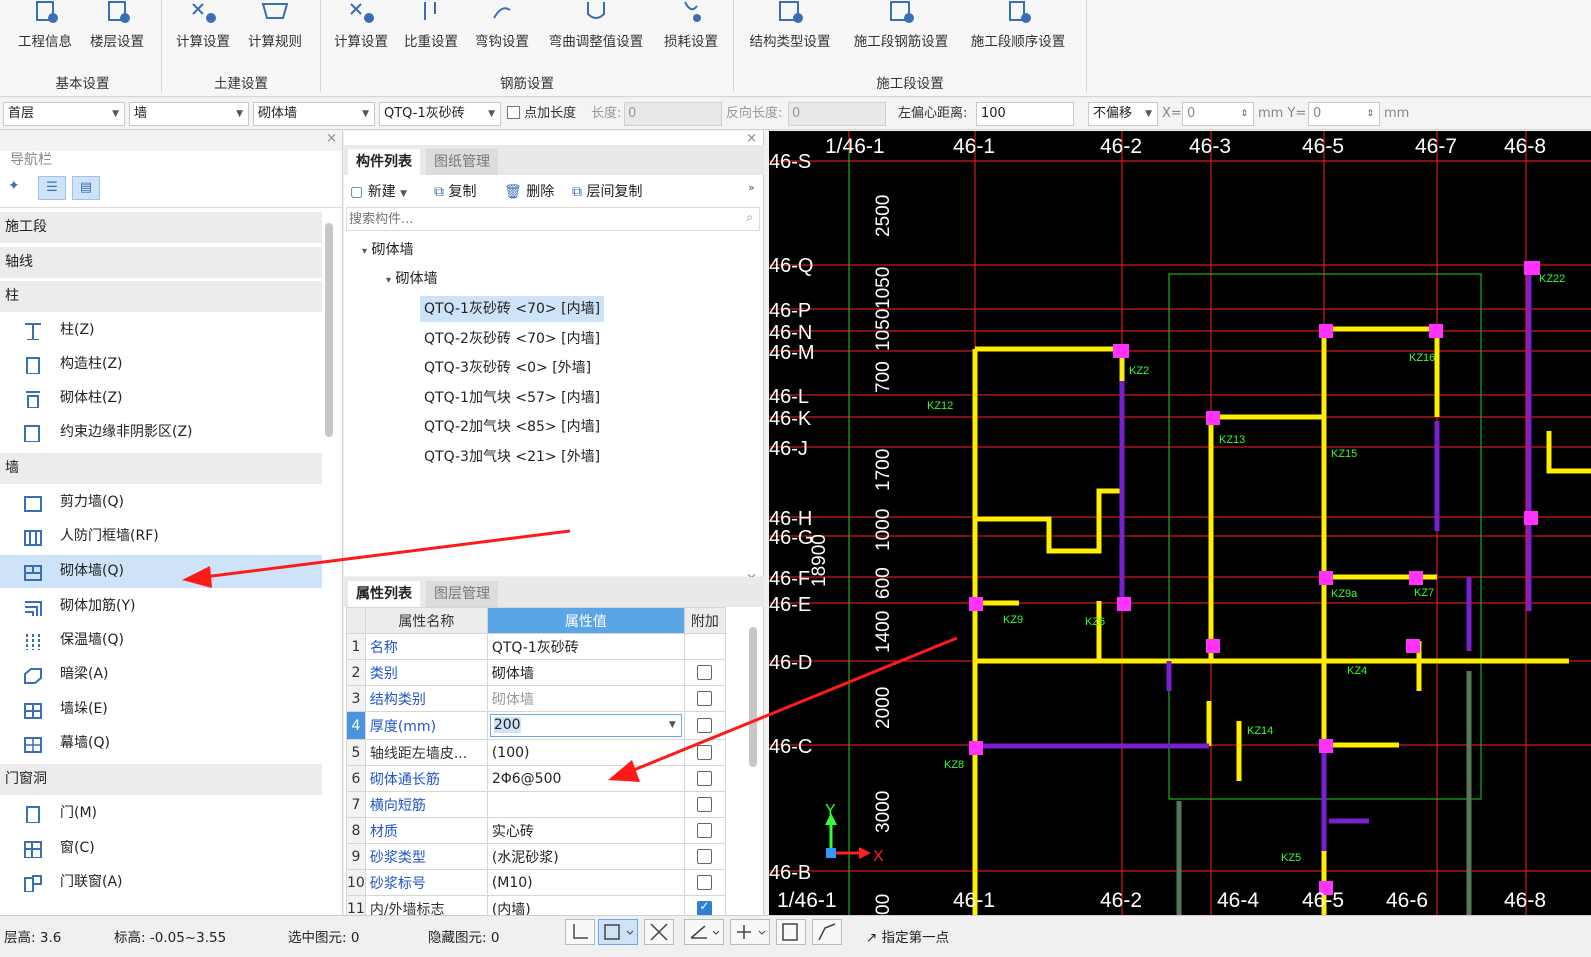 The image size is (1591, 957). Describe the element at coordinates (161, 432) in the screenshot. I see `nav-item-boundary-zone: 约束边缘非阴影区(Z)` at that location.